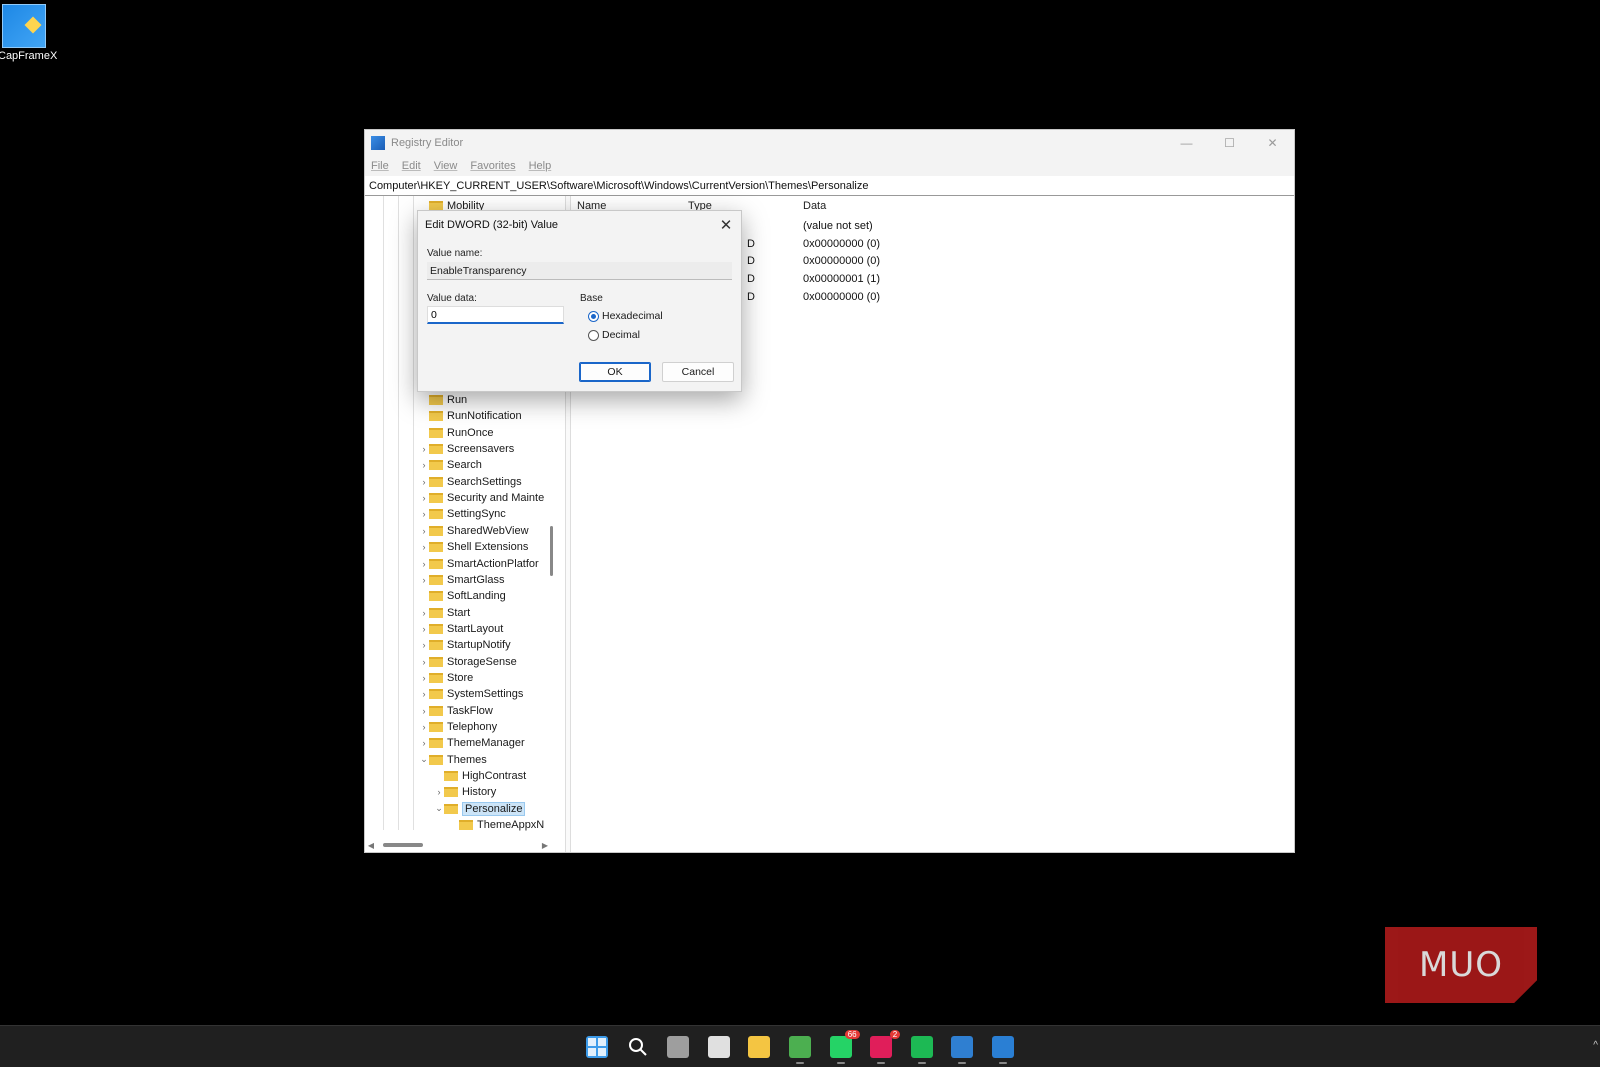  What do you see at coordinates (24, 26) in the screenshot?
I see `capframex-icon` at bounding box center [24, 26].